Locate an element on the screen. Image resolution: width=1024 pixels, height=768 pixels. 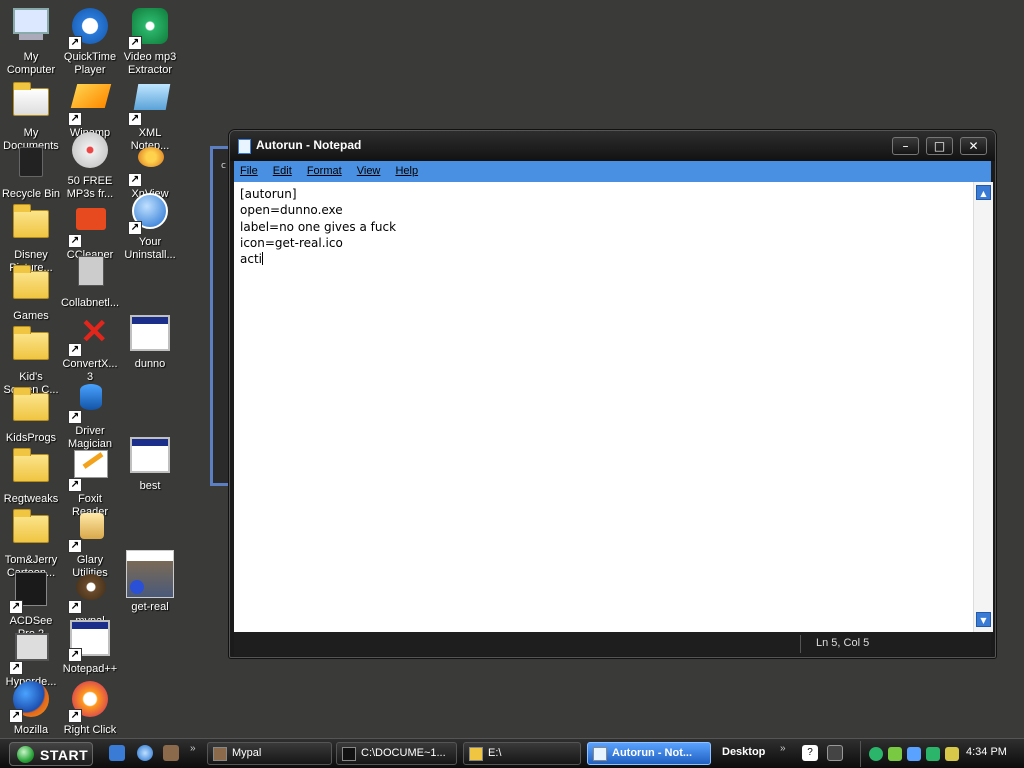
icon-label: My Computer is located at coordinates (31, 63).